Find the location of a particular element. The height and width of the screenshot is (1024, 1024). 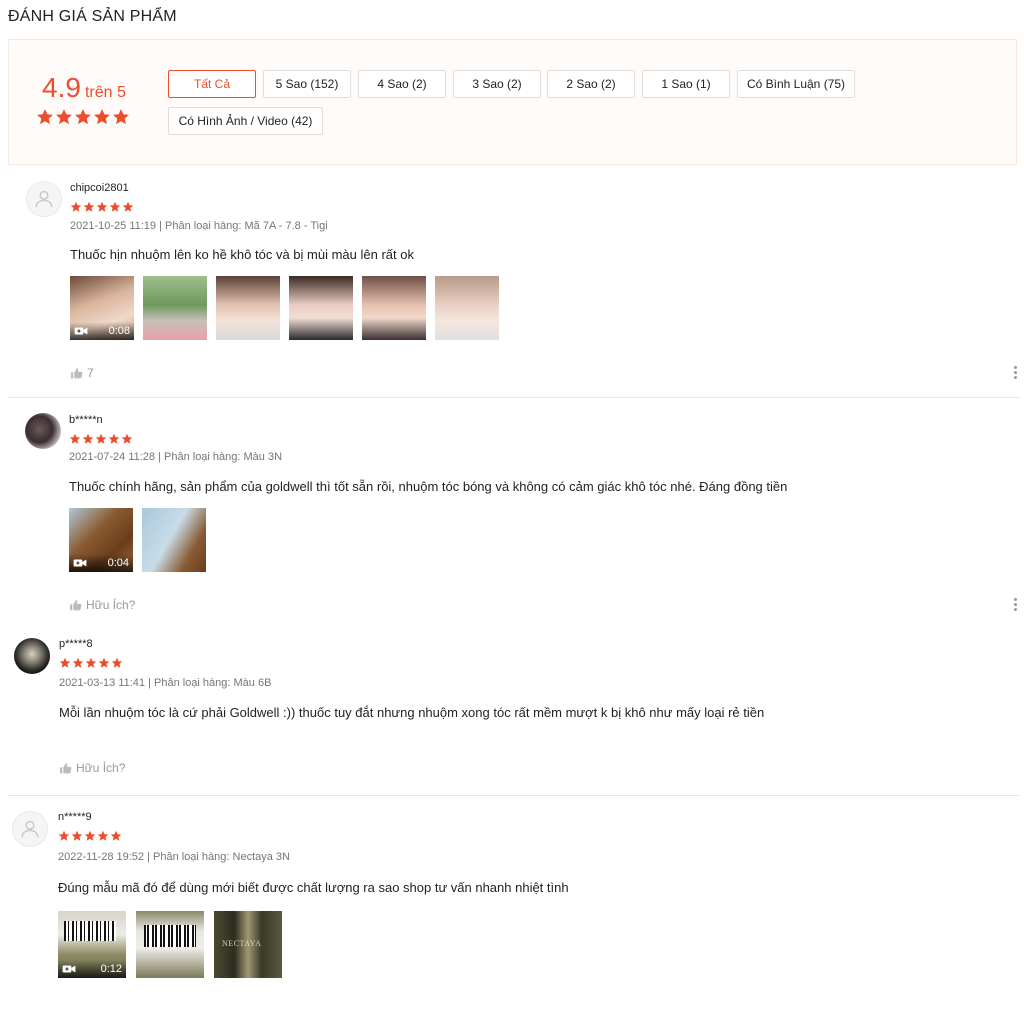

video-duration: 0:04 is located at coordinates (118, 563).